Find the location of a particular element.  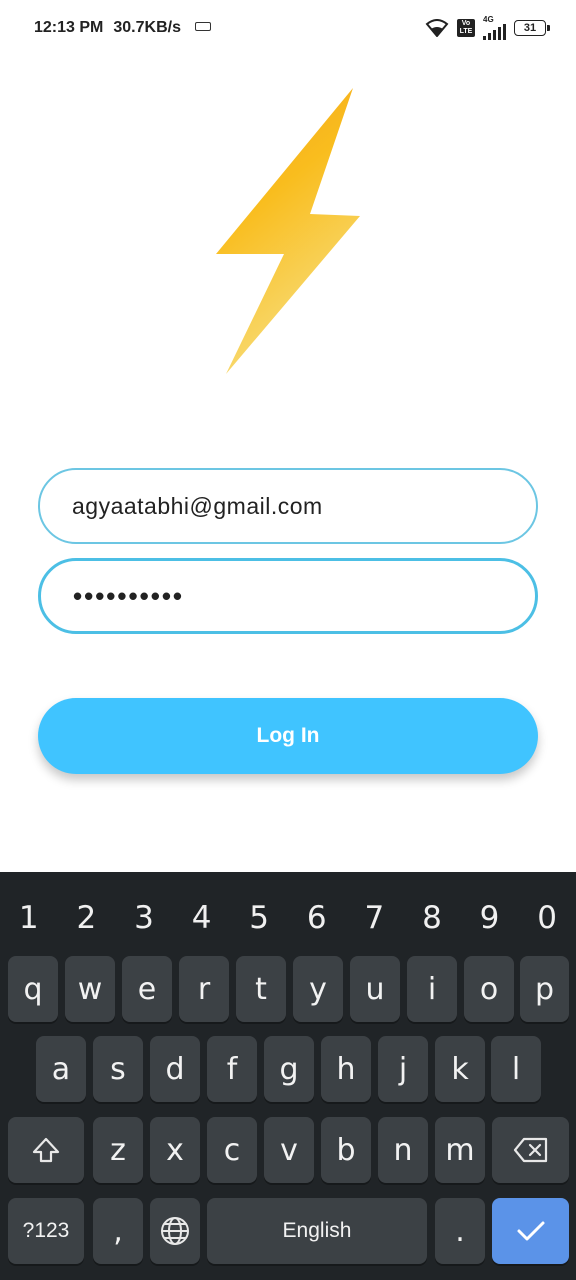

number-row: 1 2 3 4 5 6 7 8 9 0 is located at coordinates (288, 918).